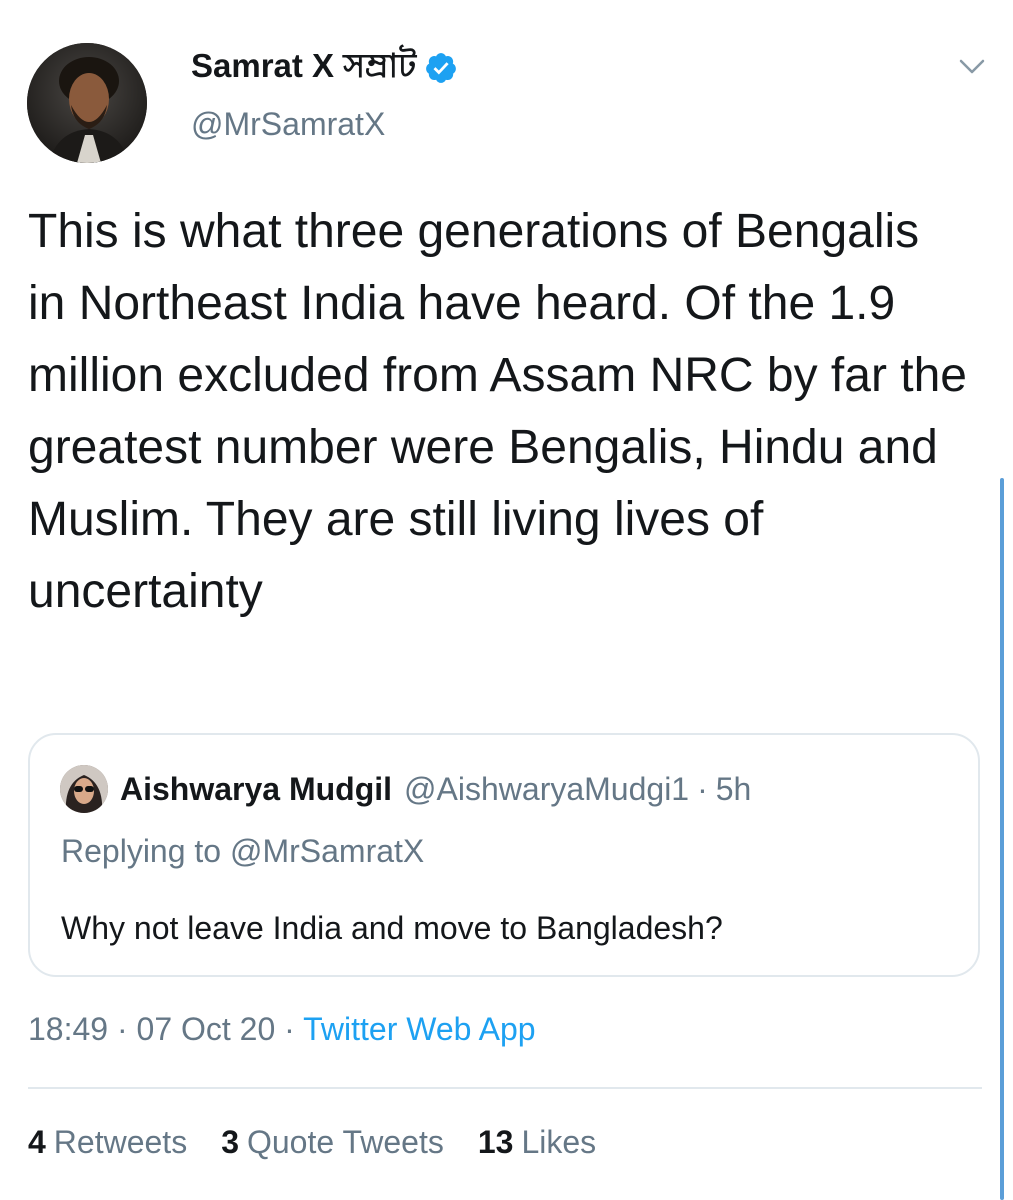 The image size is (1013, 1200). I want to click on likes-count: 13, so click(495, 1142).